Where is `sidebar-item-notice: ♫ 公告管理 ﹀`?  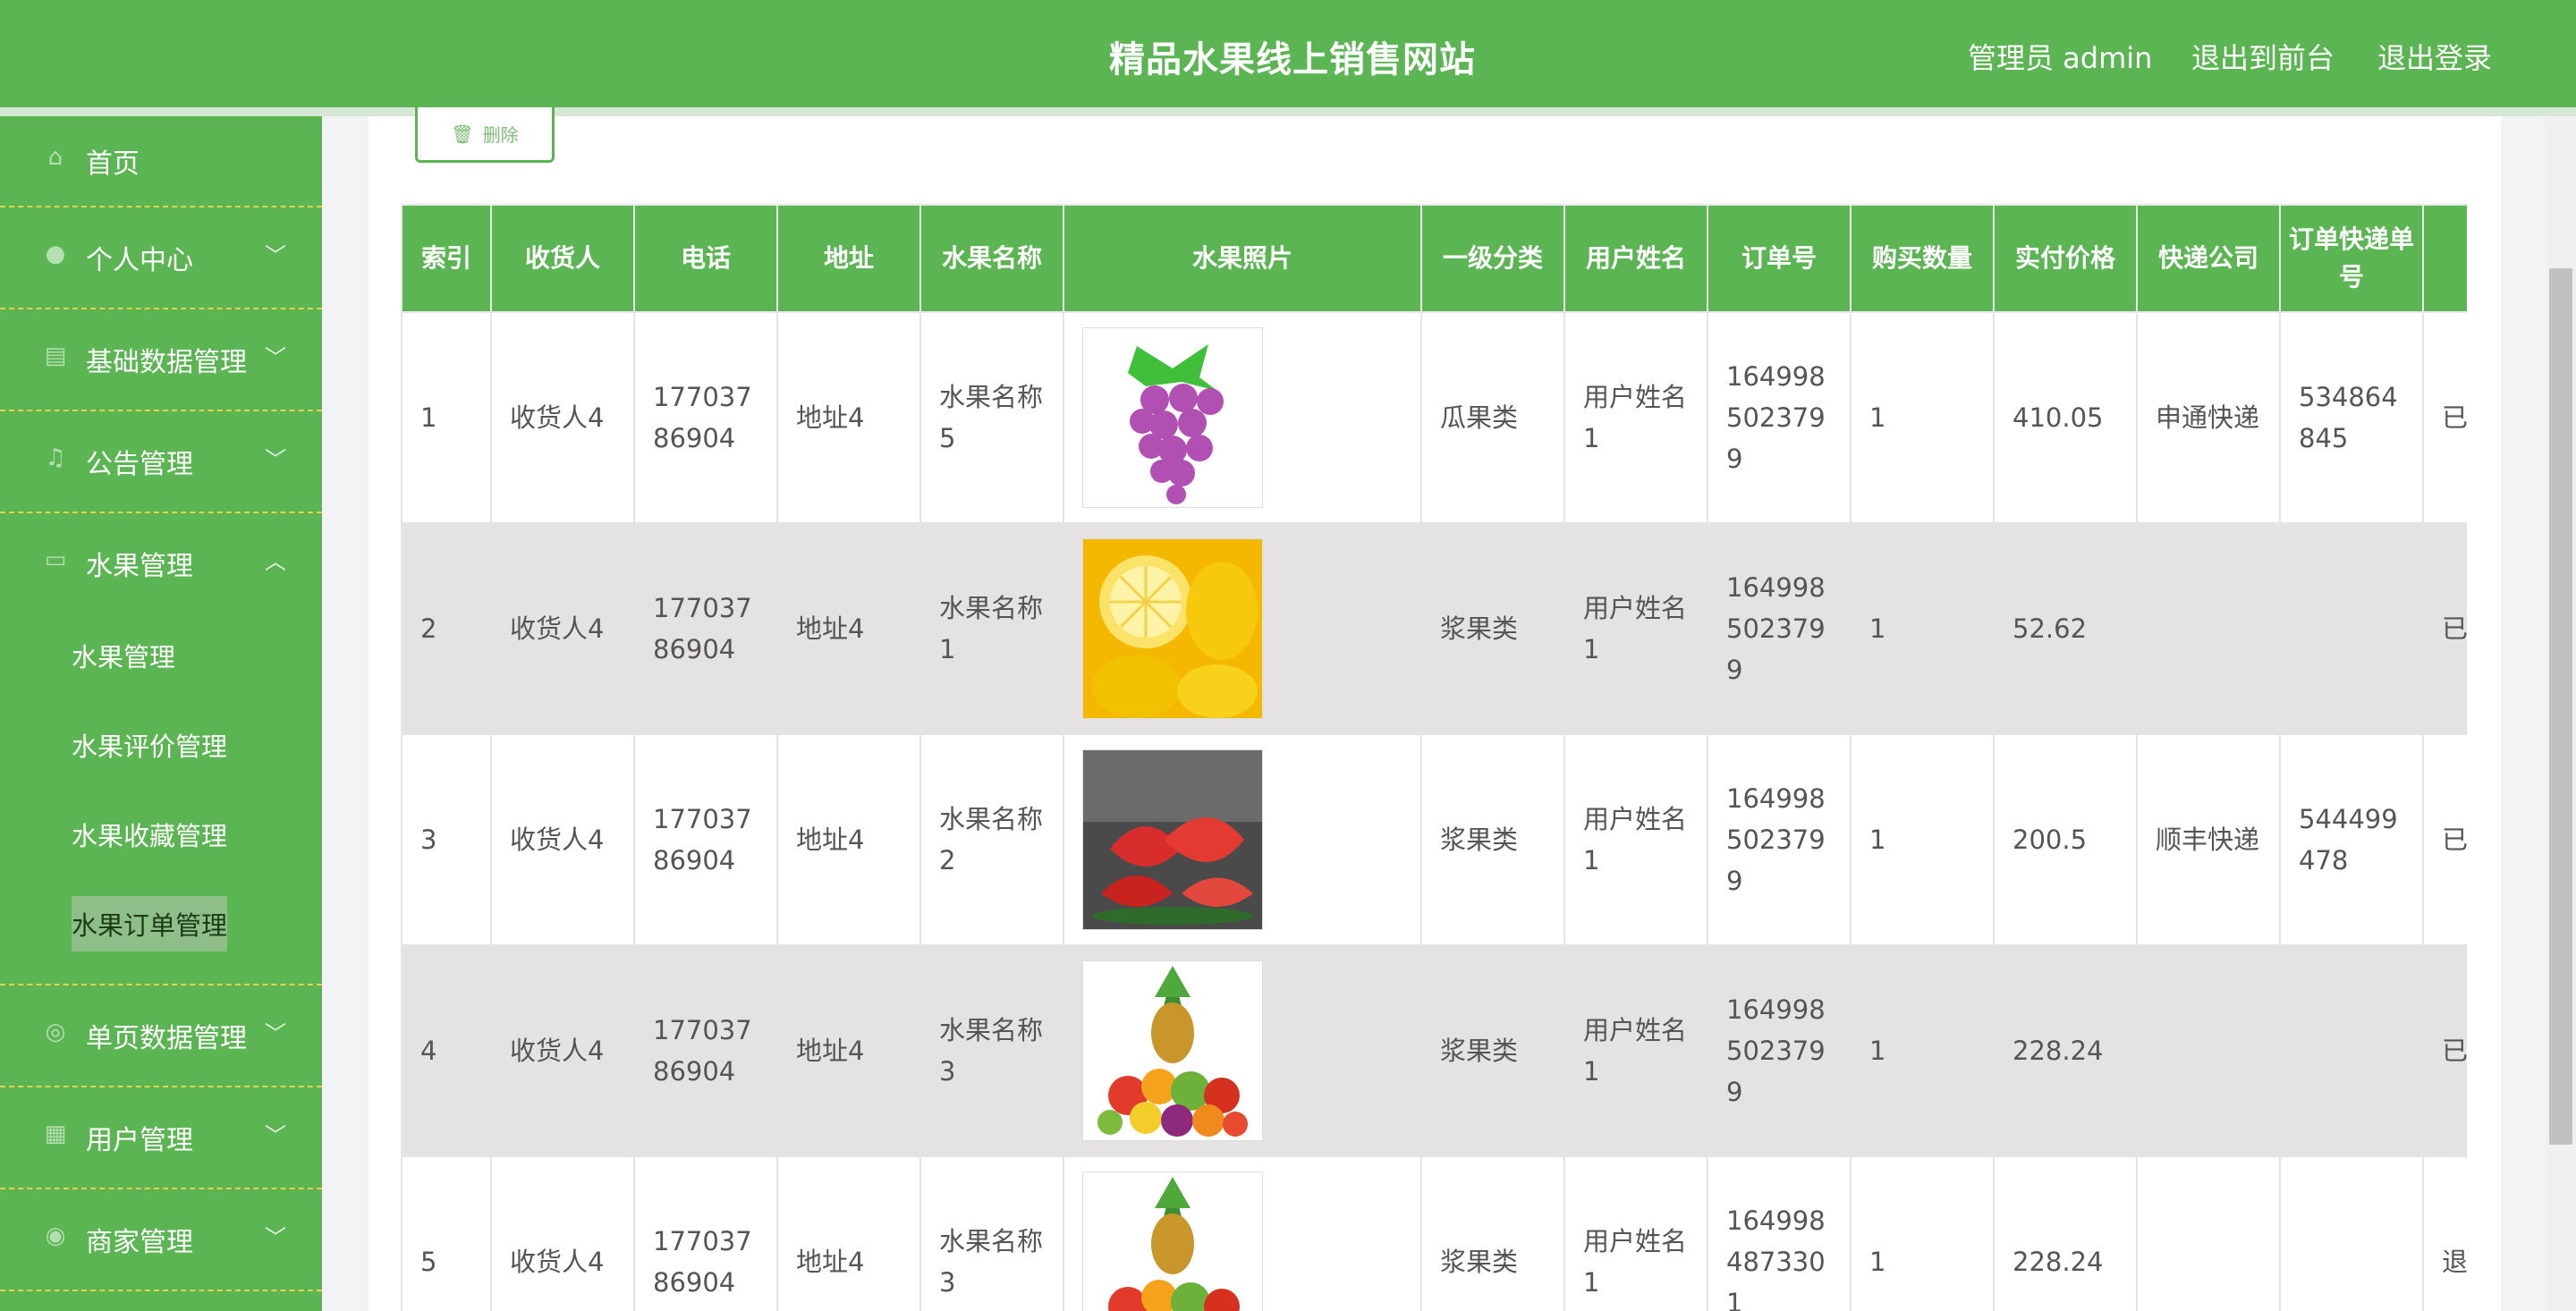 sidebar-item-notice: ♫ 公告管理 ﹀ is located at coordinates (161, 462).